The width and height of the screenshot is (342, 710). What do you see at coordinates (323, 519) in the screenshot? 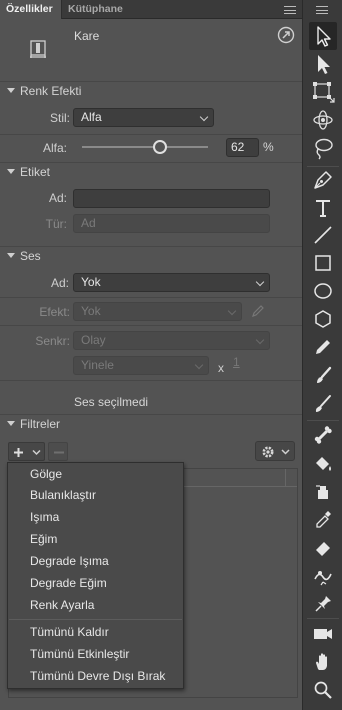
I see `eyedropper-tool-icon` at bounding box center [323, 519].